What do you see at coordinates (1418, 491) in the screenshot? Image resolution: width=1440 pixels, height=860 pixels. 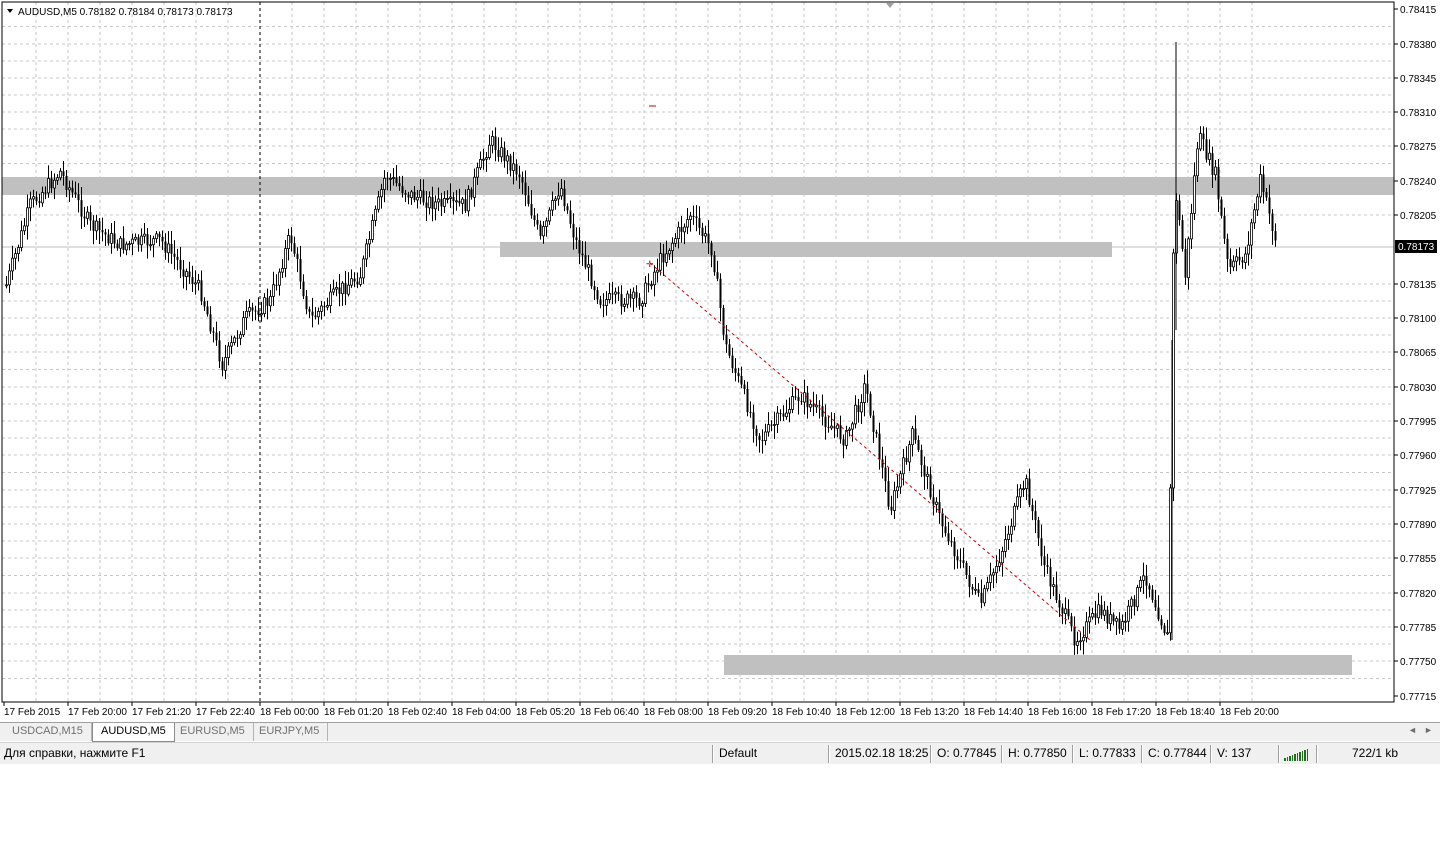 I see `price-tick-label: 0.77925` at bounding box center [1418, 491].